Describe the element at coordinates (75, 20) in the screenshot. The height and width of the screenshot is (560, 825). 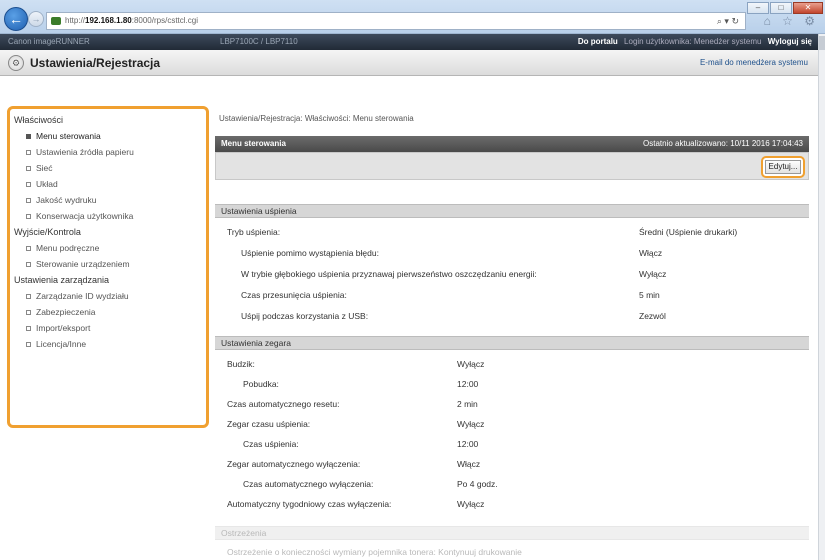
I see `url-prefix: http://` at that location.